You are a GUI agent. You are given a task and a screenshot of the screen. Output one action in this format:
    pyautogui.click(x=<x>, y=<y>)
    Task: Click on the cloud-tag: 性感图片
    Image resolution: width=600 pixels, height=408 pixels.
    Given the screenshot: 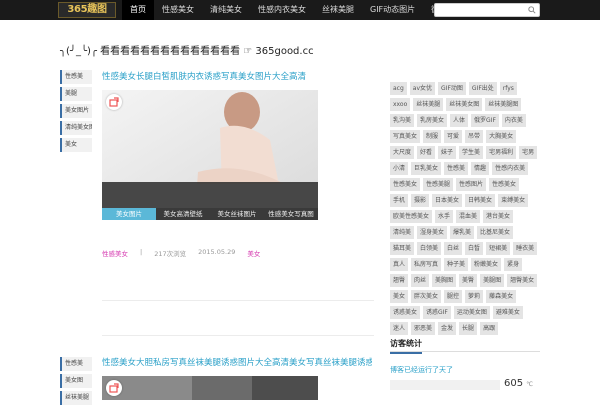 What is the action you would take?
    pyautogui.click(x=471, y=184)
    